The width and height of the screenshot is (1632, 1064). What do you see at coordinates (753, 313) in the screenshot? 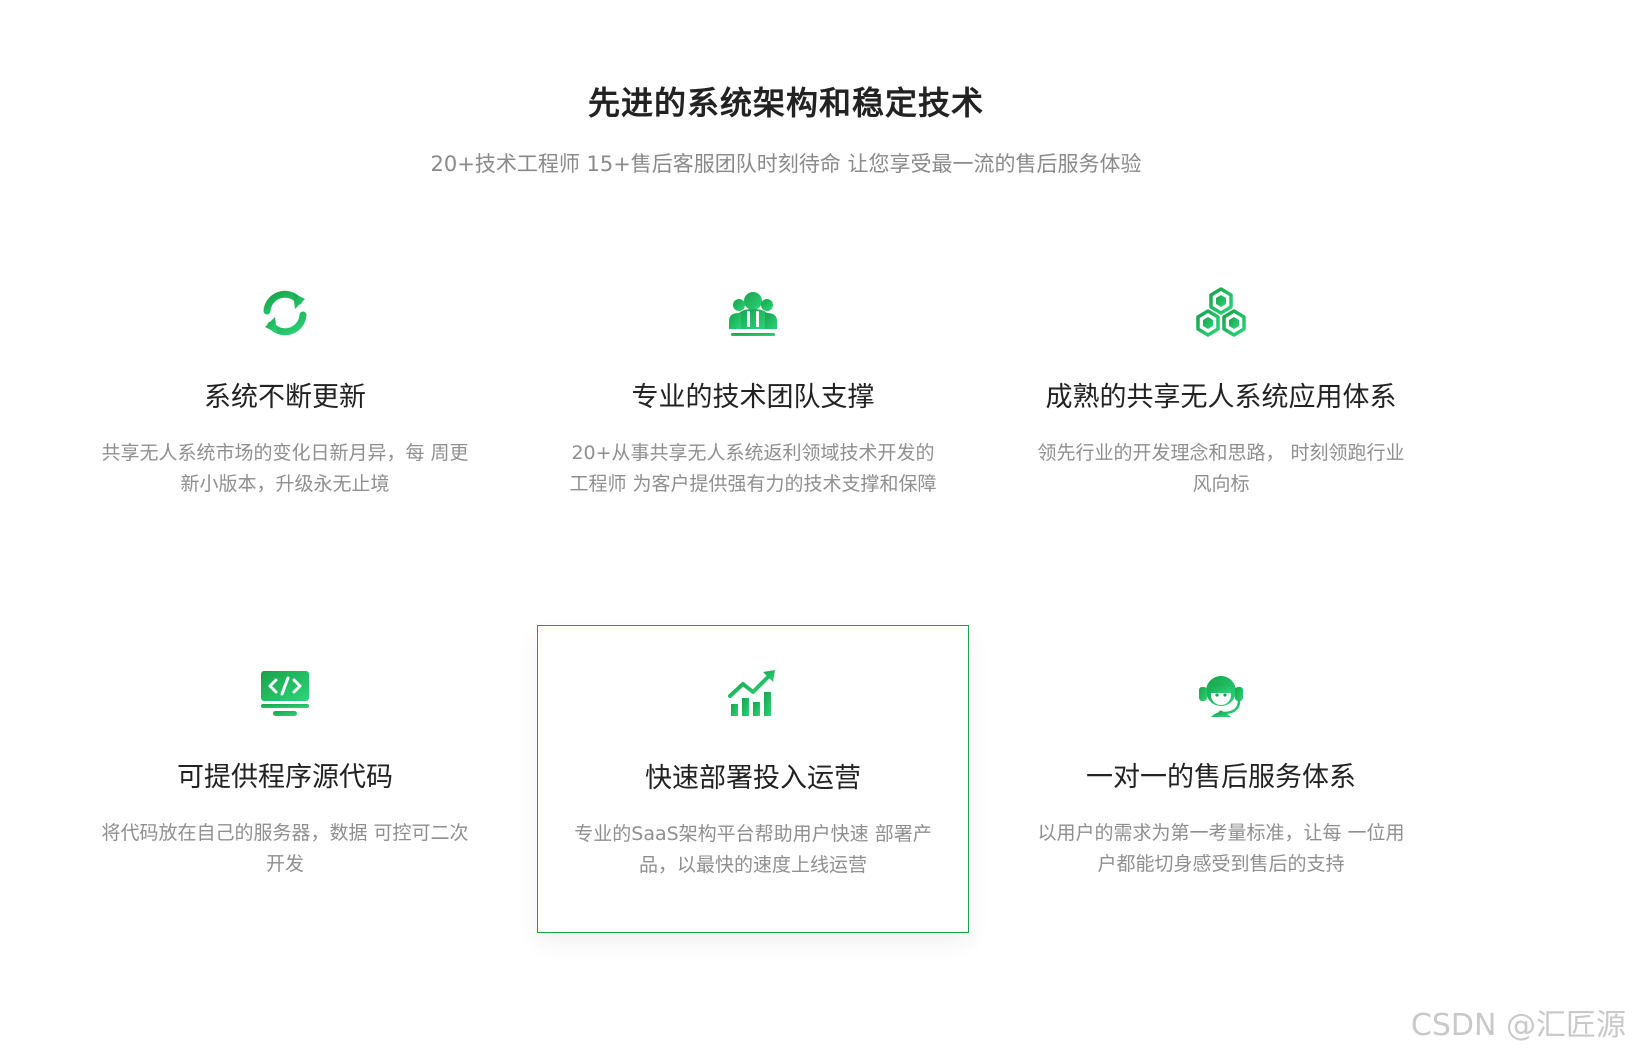
I see `team-icon` at bounding box center [753, 313].